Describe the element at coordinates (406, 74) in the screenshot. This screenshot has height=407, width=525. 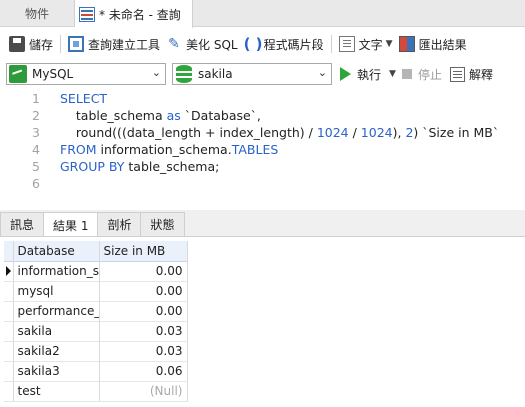
I see `stop-icon` at that location.